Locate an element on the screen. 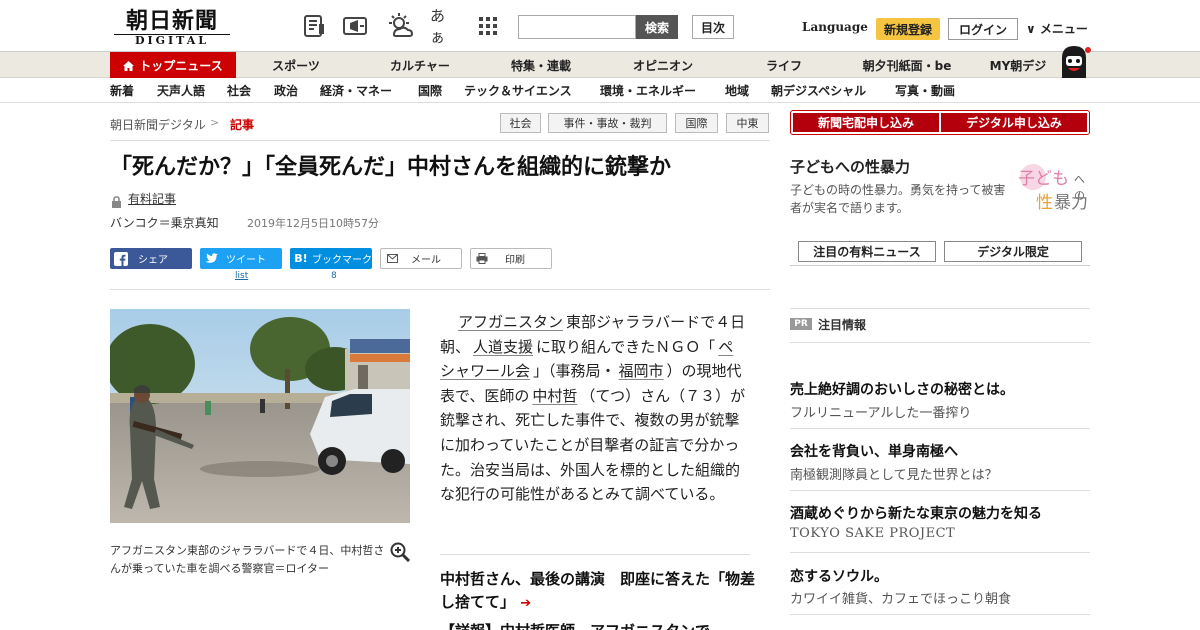 This screenshot has width=1200, height=630. nav-latest: 新着 is located at coordinates (122, 90).